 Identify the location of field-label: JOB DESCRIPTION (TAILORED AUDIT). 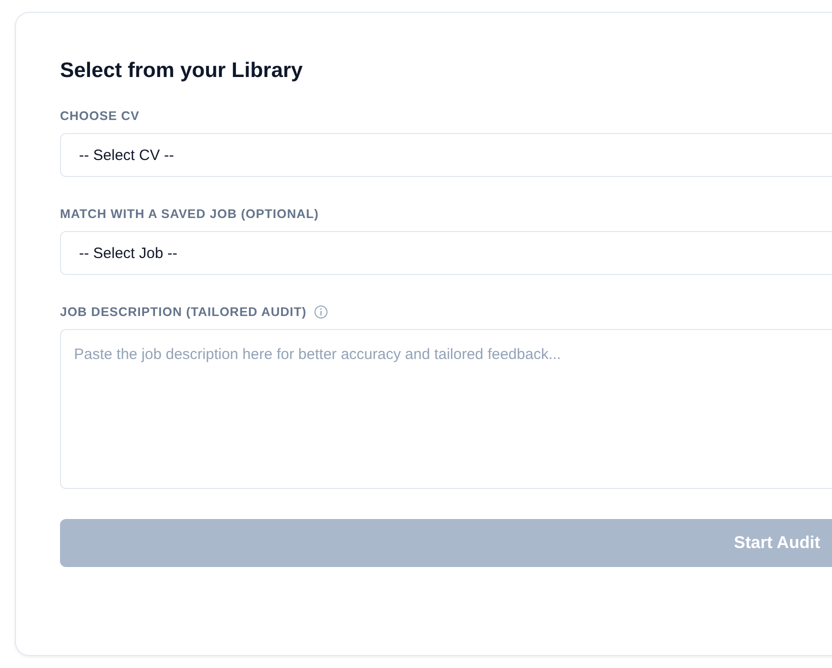
(183, 312).